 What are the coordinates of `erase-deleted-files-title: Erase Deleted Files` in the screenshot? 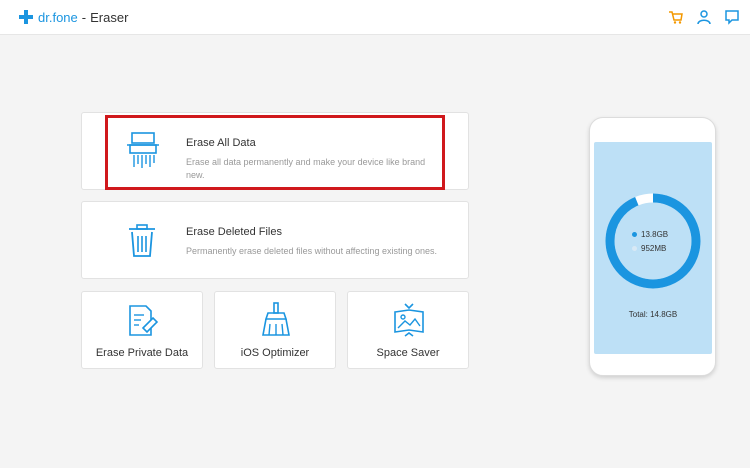 It's located at (234, 232).